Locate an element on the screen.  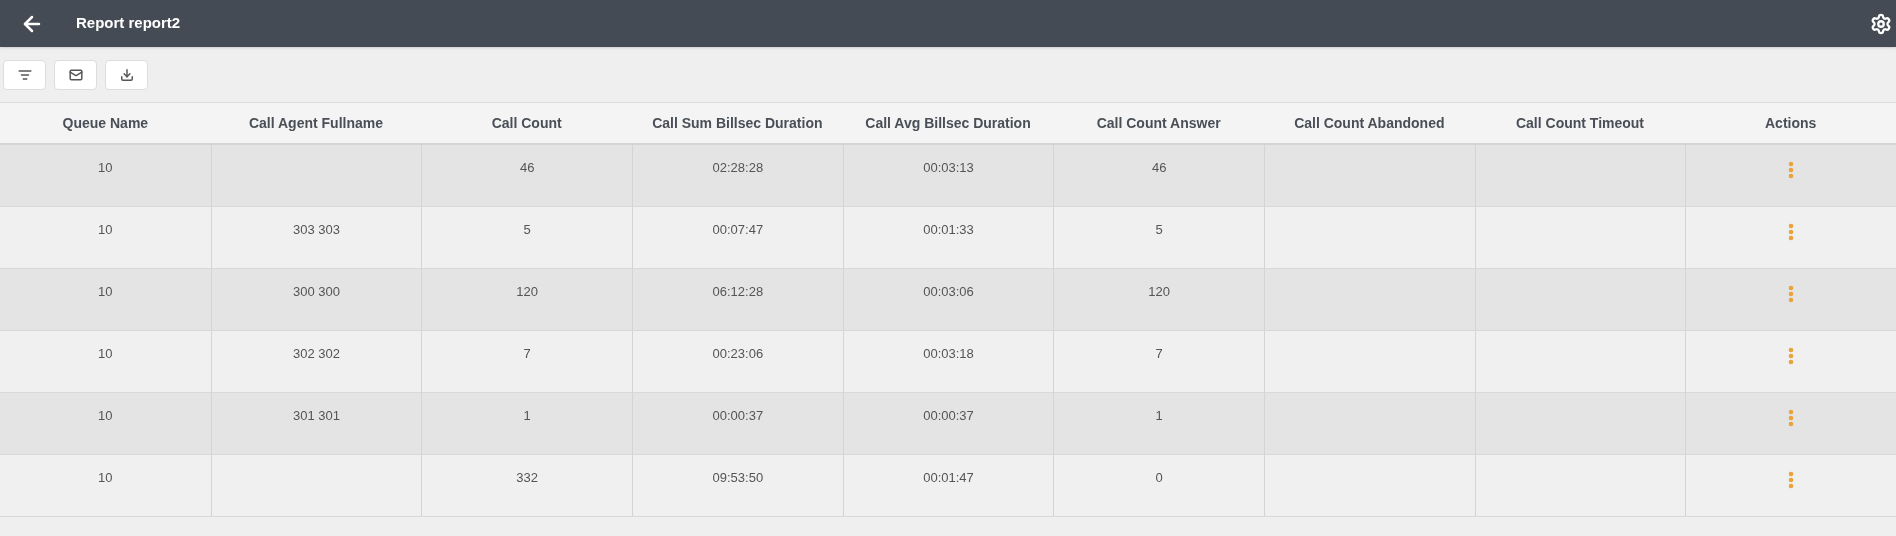
filter-button is located at coordinates (24, 74).